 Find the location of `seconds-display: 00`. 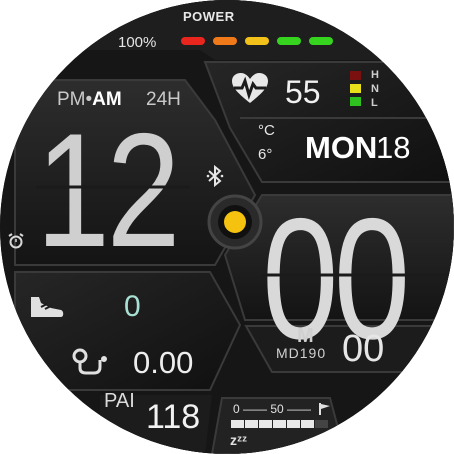

seconds-display: 00 is located at coordinates (363, 349).